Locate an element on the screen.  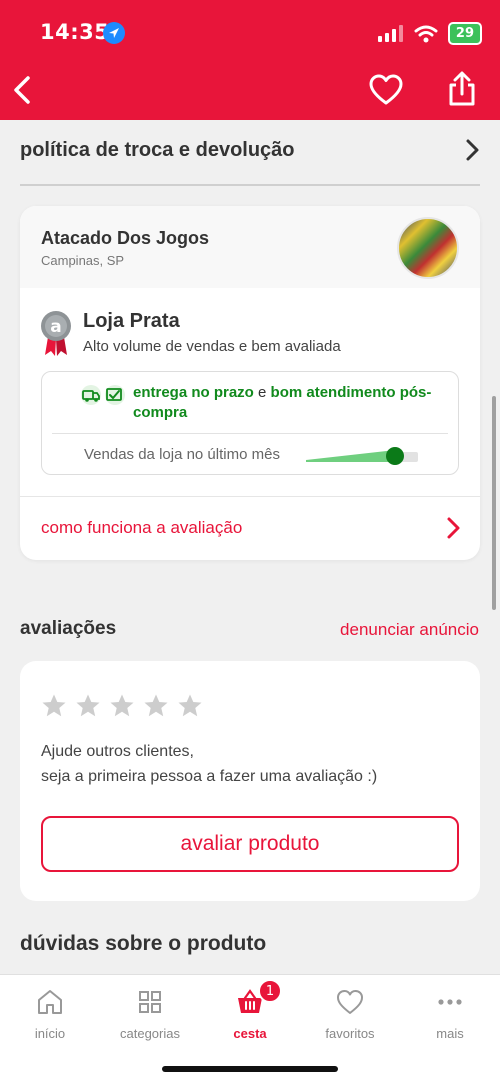
store-tier-title: Loja Prata is located at coordinates (131, 321).